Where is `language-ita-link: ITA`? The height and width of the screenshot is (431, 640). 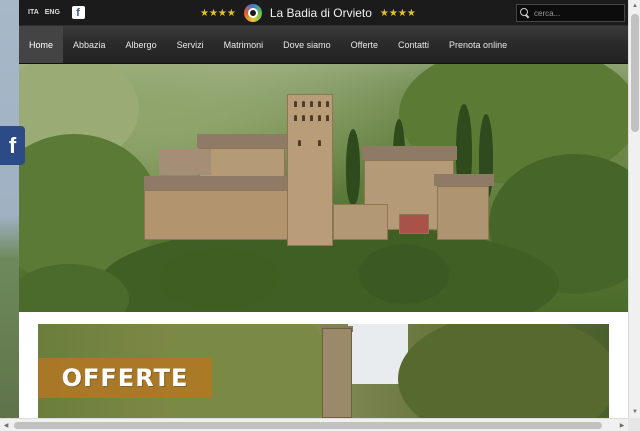
language-ita-link: ITA is located at coordinates (33, 12).